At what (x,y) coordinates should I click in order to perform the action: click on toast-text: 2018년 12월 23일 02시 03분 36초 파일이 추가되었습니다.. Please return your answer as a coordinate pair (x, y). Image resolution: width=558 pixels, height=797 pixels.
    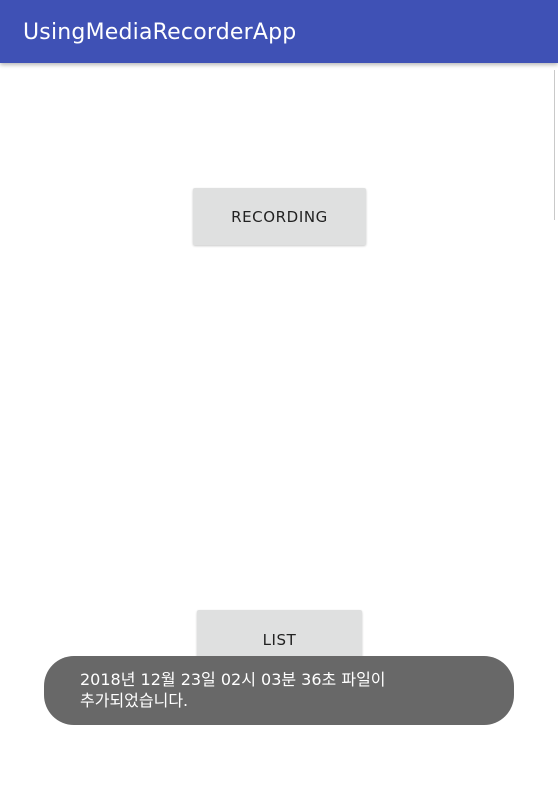
    Looking at the image, I should click on (233, 690).